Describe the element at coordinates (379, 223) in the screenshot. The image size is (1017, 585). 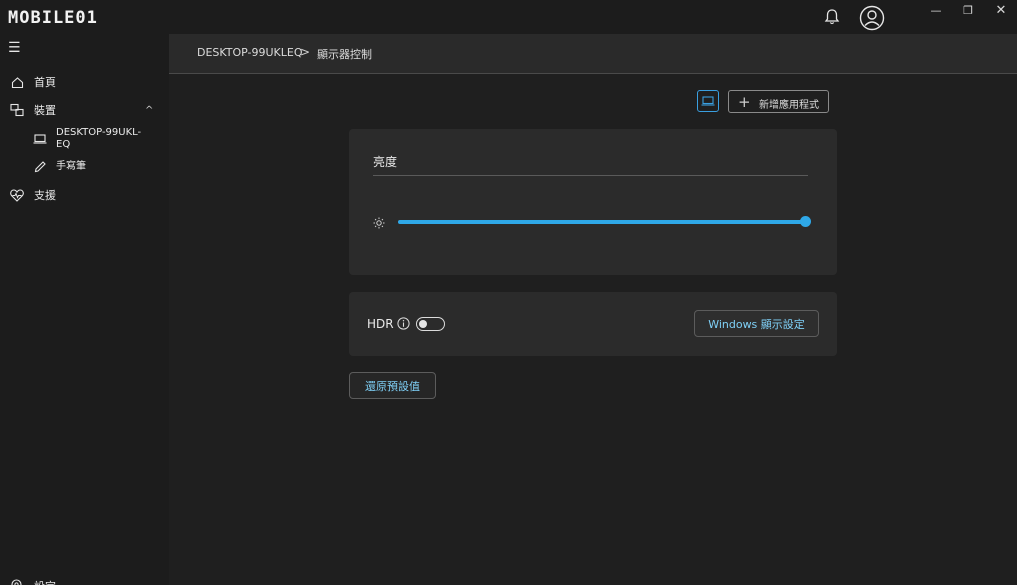
I see `sun-icon` at that location.